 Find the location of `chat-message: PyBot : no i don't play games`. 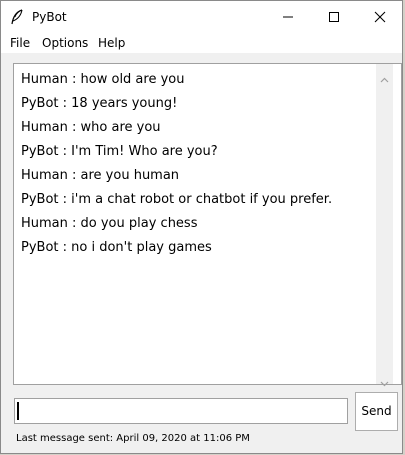

chat-message: PyBot : no i don't play games is located at coordinates (116, 247).